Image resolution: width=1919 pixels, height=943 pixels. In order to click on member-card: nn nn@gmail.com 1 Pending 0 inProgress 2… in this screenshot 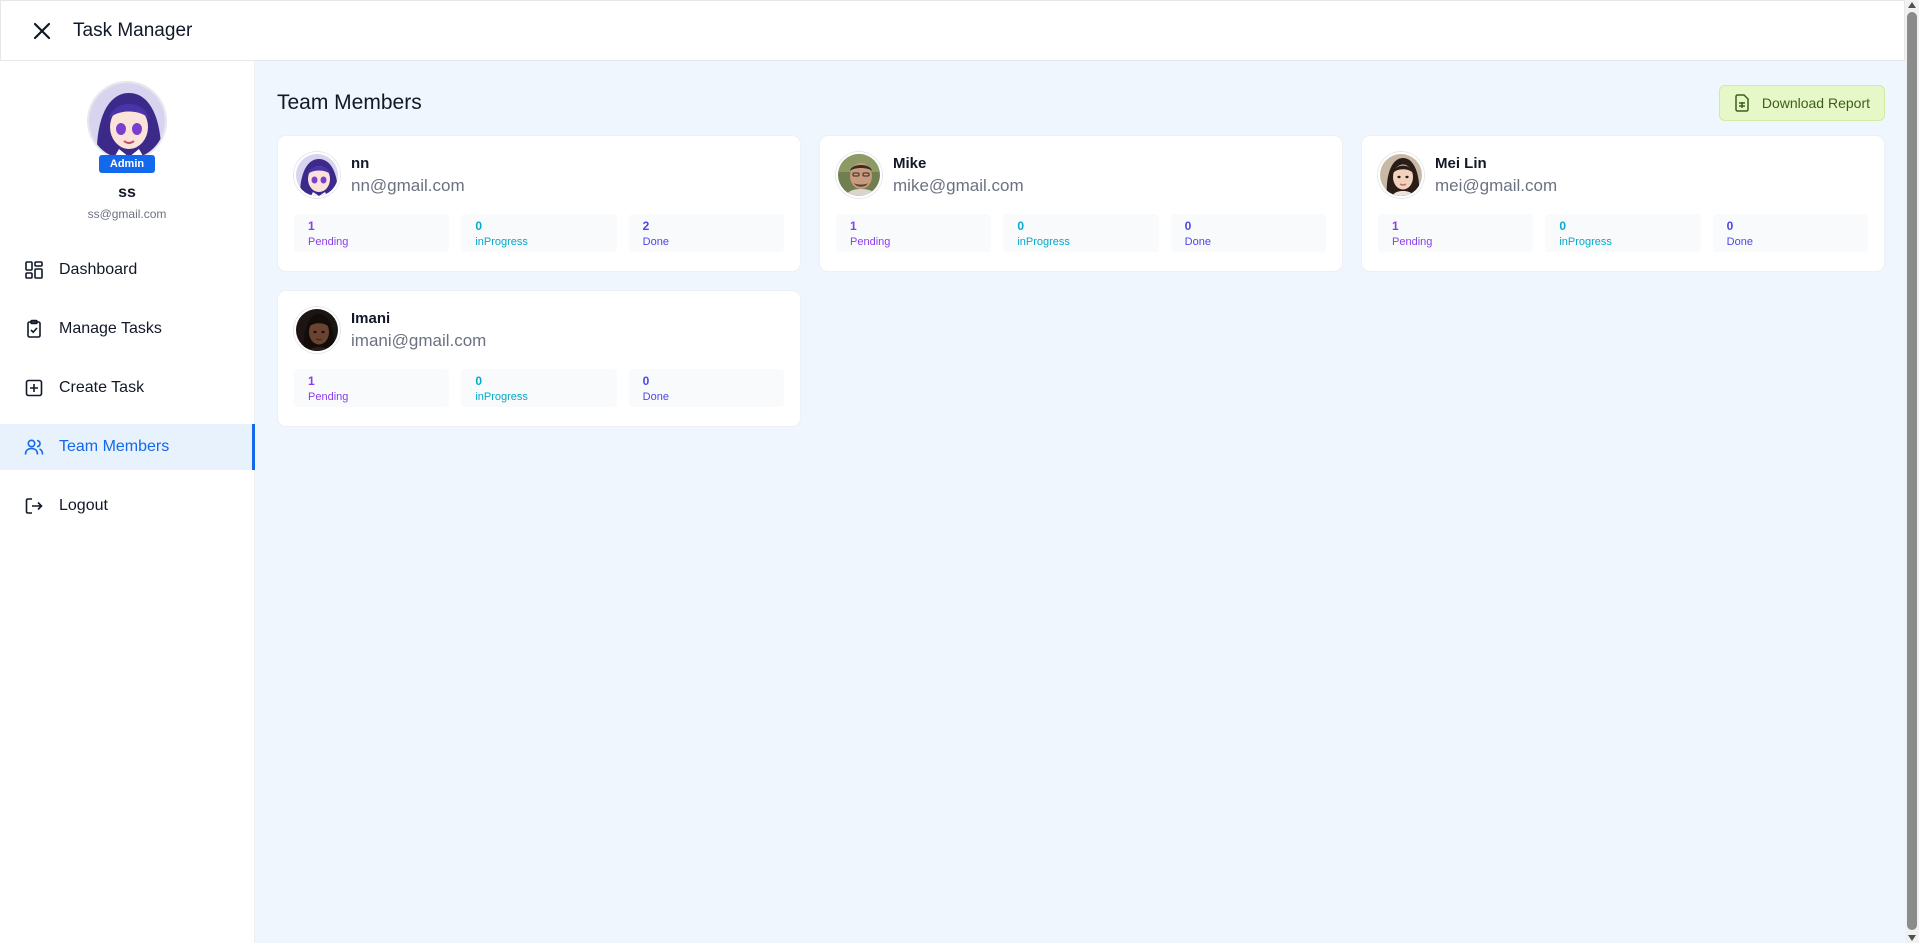, I will do `click(539, 203)`.